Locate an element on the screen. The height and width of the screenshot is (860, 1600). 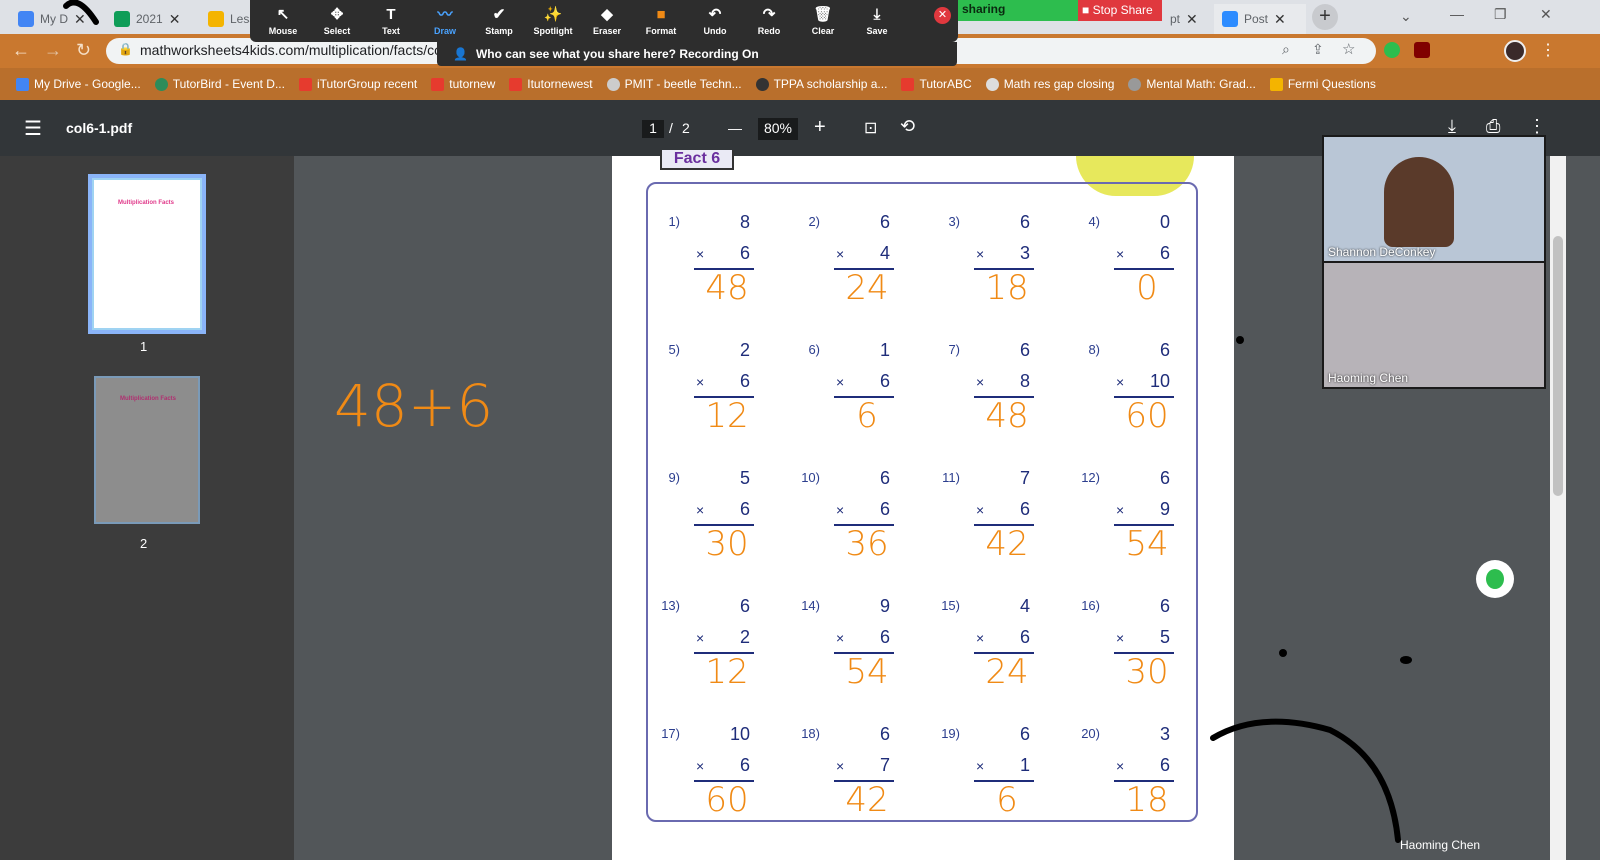
browser-tab: pt ✕ is located at coordinates (1186, 19).